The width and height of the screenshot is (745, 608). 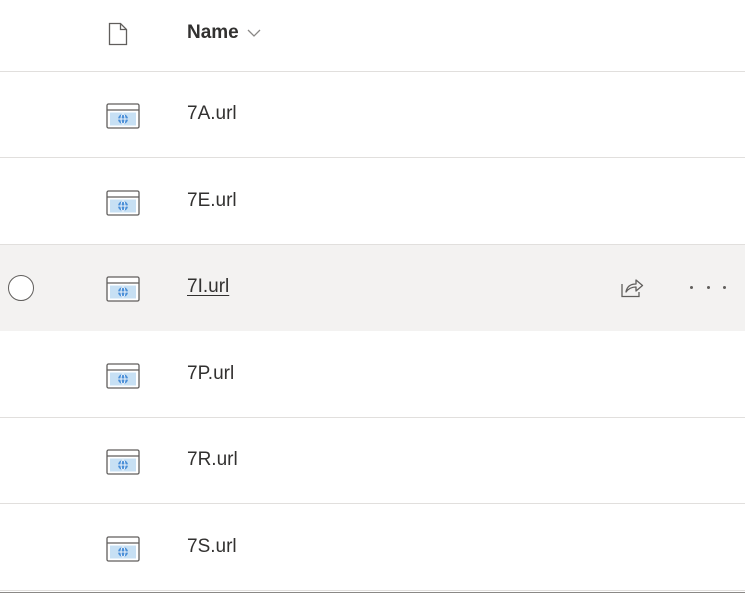 What do you see at coordinates (254, 33) in the screenshot?
I see `chevron-down-icon` at bounding box center [254, 33].